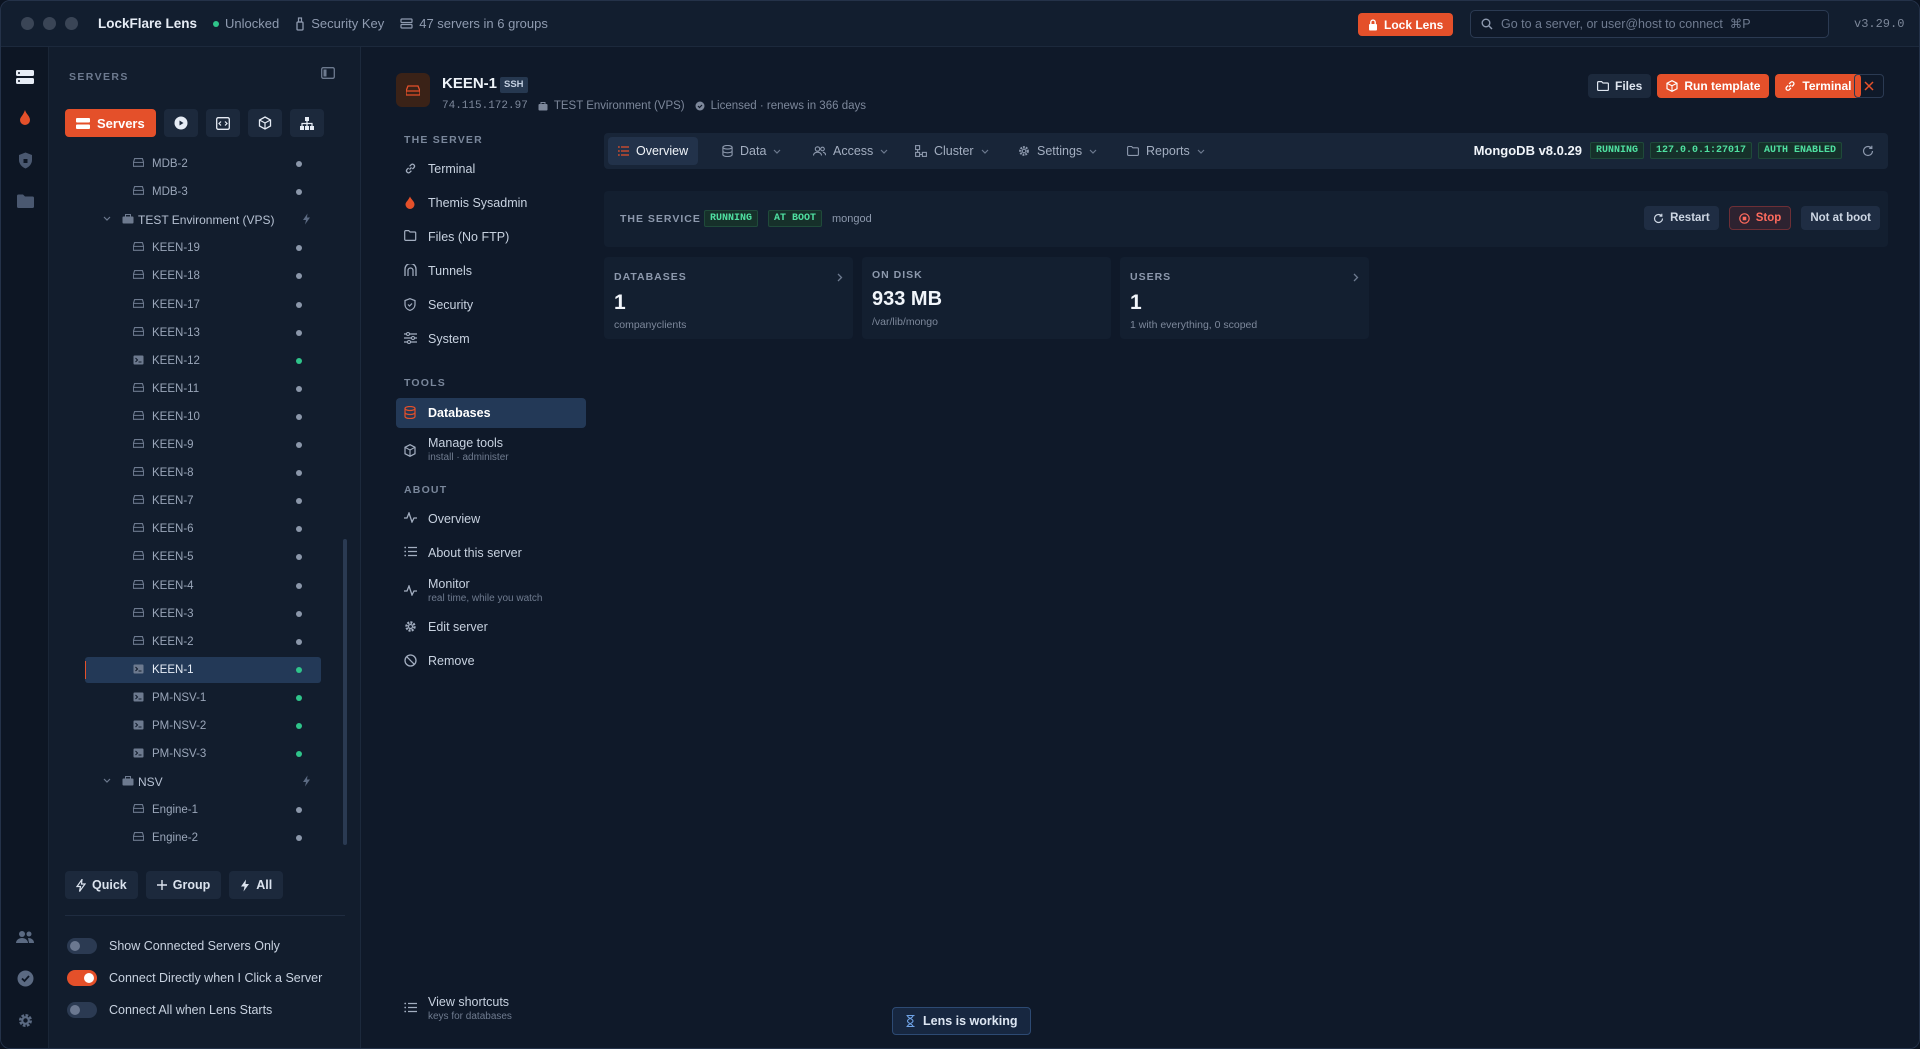 The image size is (1920, 1049). I want to click on tree-server-keen-2: KEEN-2, so click(203, 642).